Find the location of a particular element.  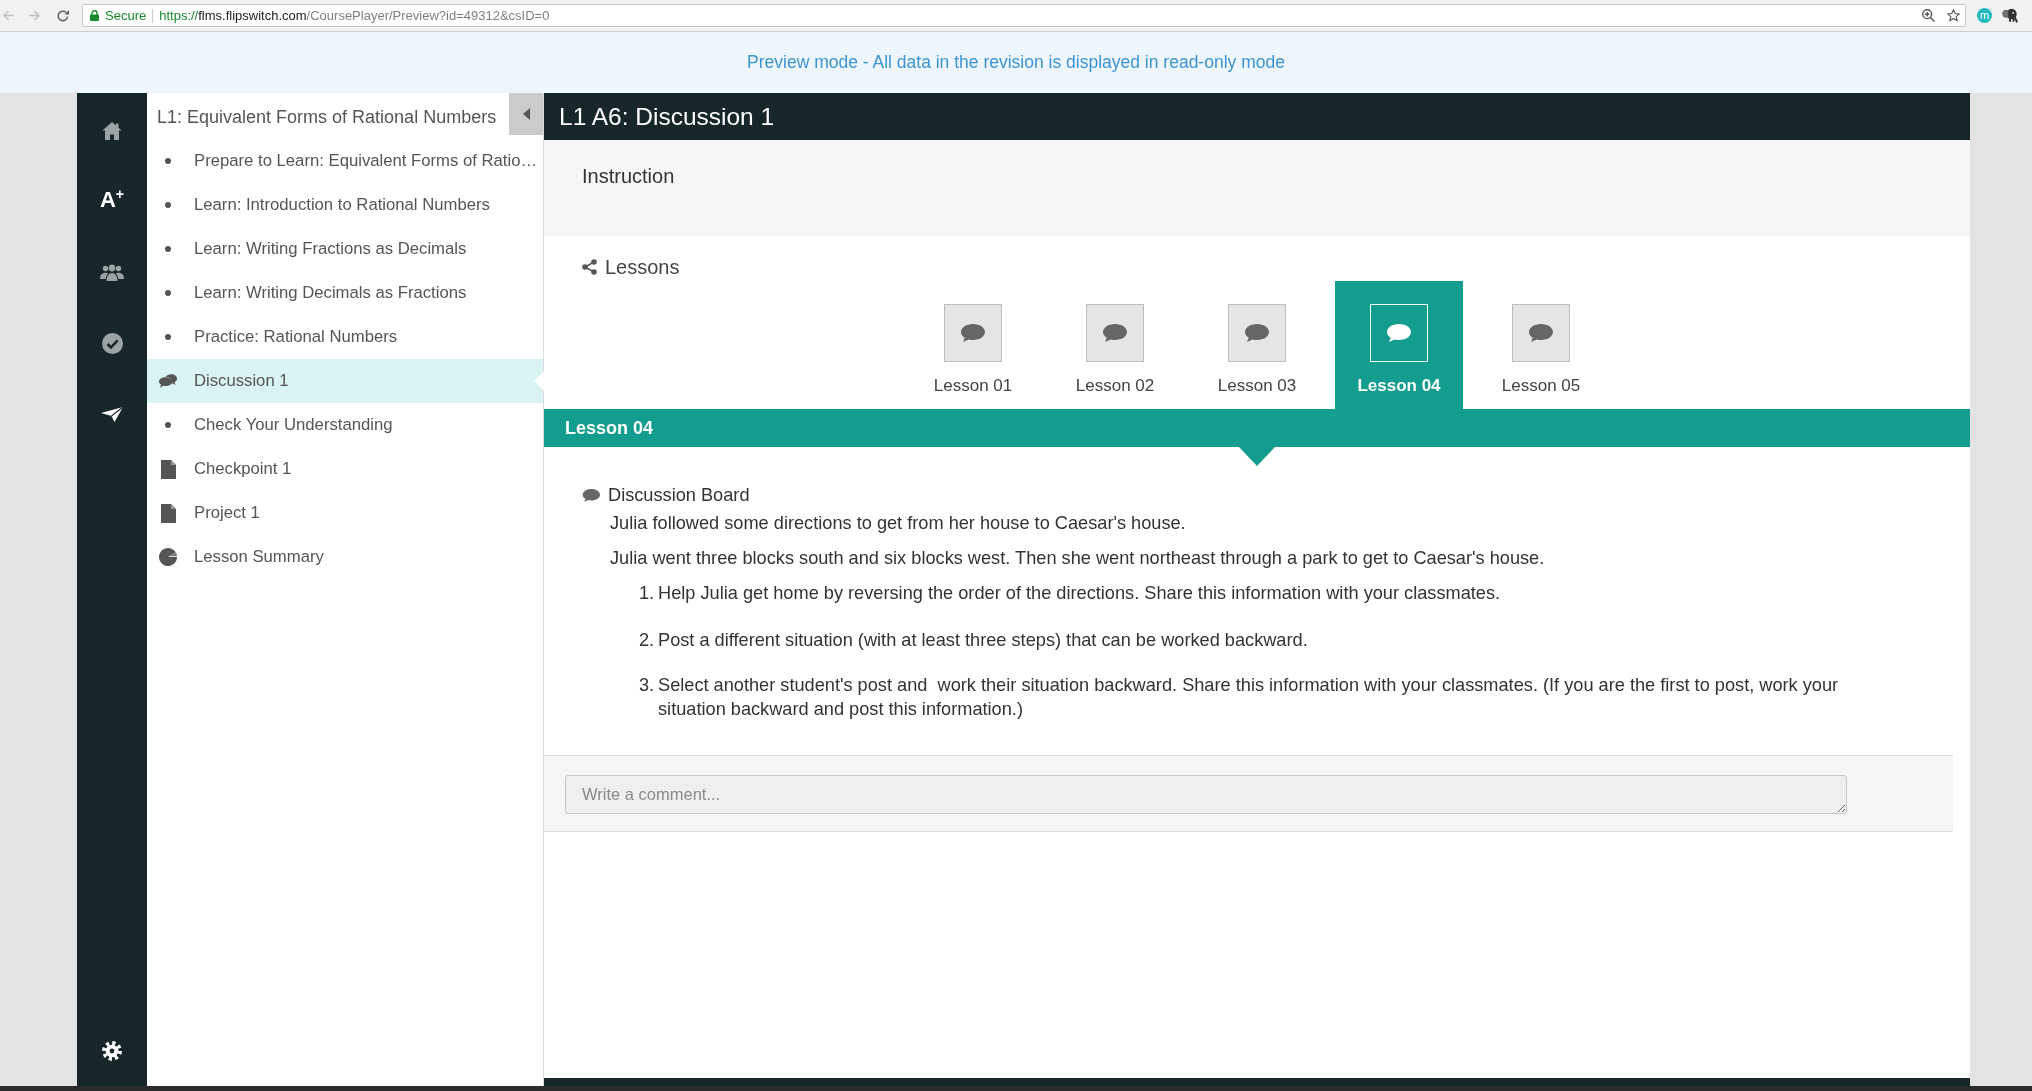

sidebar-item: Lesson Summary is located at coordinates (345, 557).